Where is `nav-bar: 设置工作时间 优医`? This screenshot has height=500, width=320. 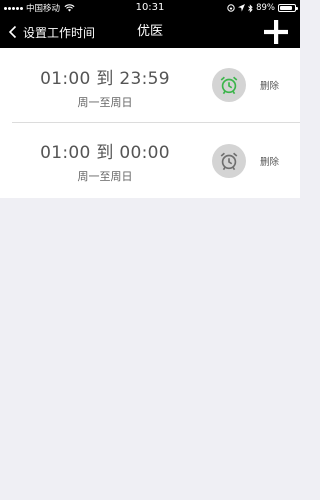
nav-bar: 设置工作时间 优医 is located at coordinates (150, 32).